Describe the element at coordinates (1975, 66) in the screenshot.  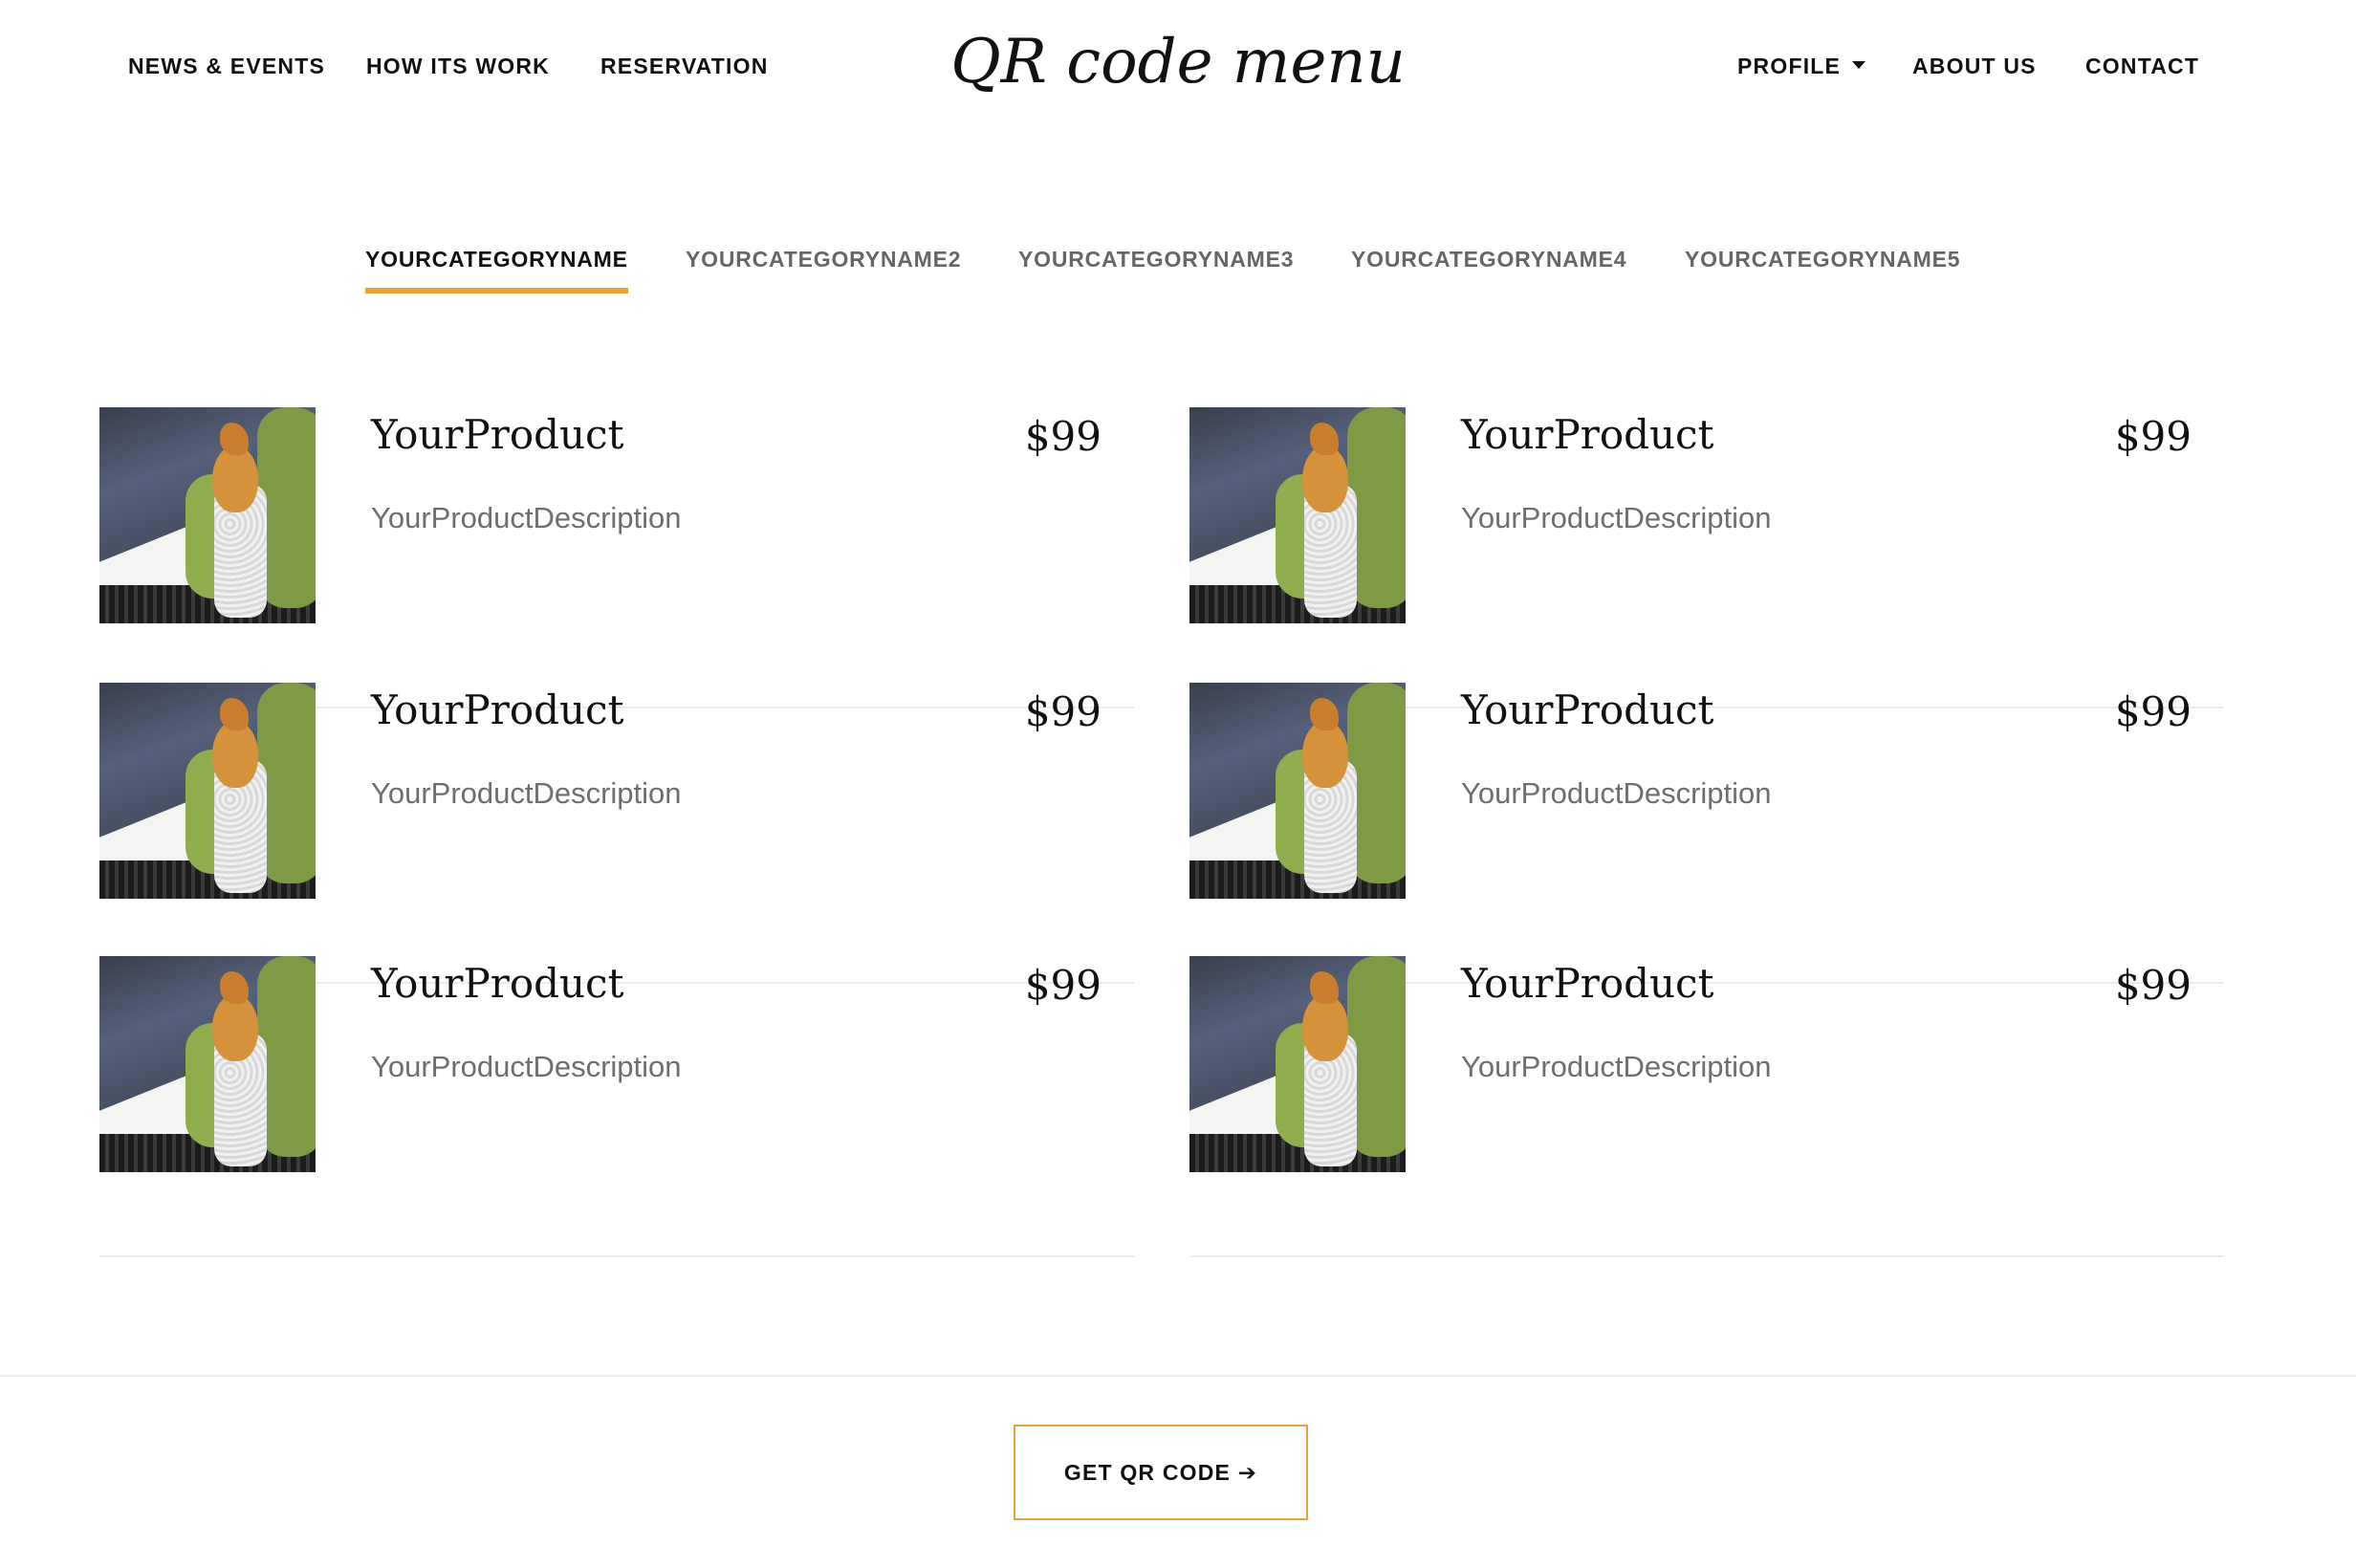
I see `nav-link-about-us: ABOUT US` at that location.